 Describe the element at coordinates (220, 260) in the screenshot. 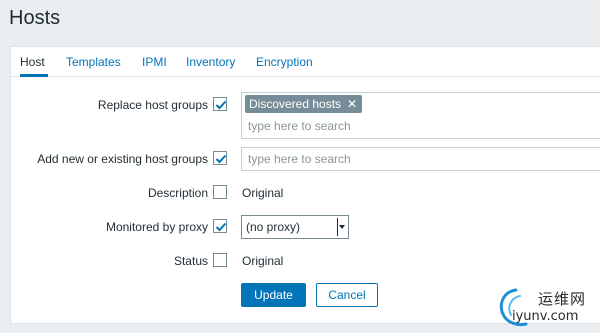

I see `status-checkbox` at that location.